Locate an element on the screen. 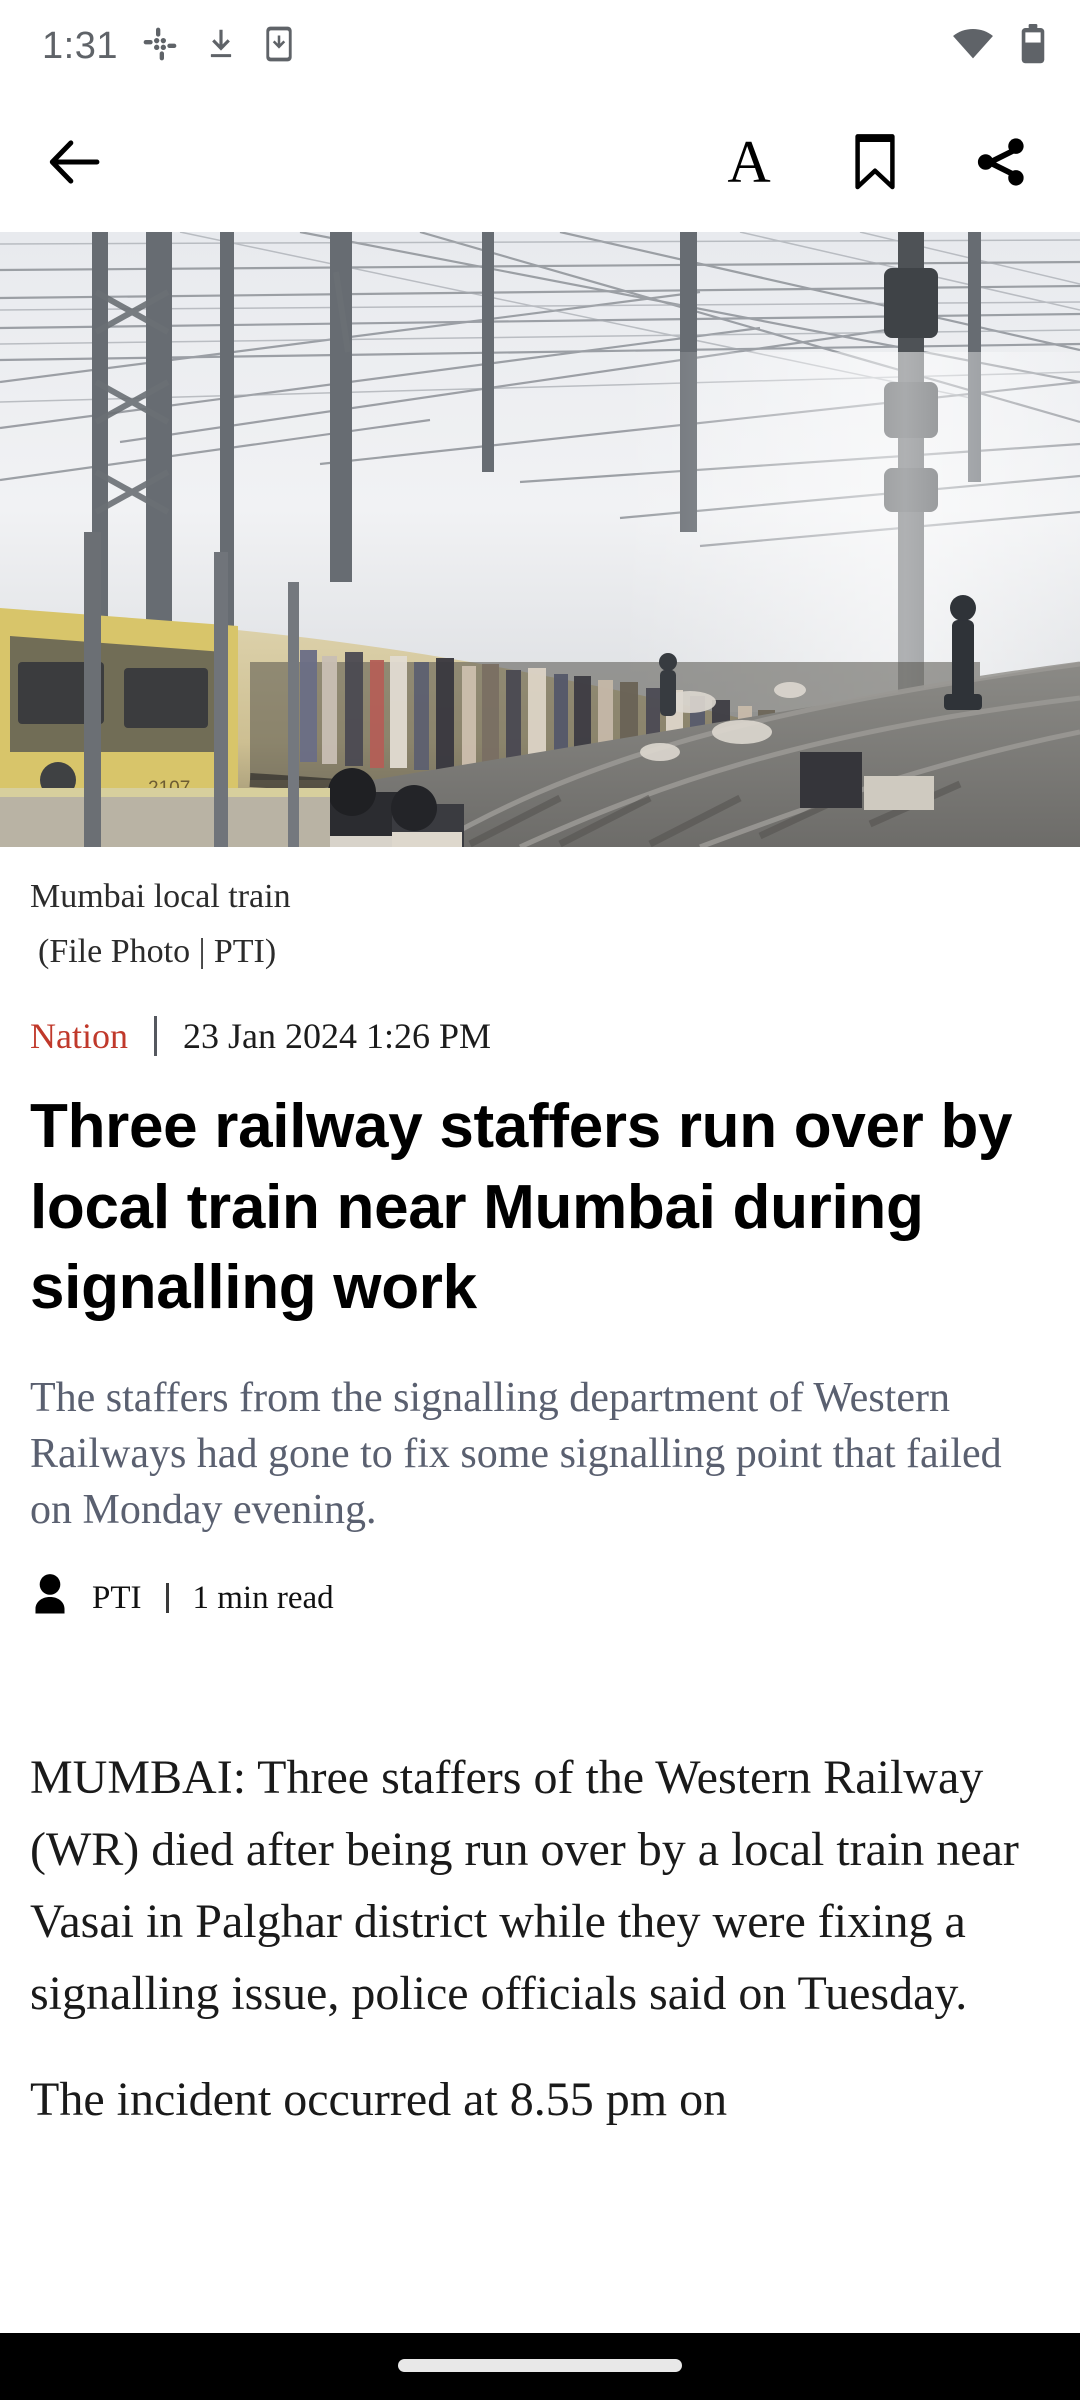  author-name: PTI is located at coordinates (117, 1597).